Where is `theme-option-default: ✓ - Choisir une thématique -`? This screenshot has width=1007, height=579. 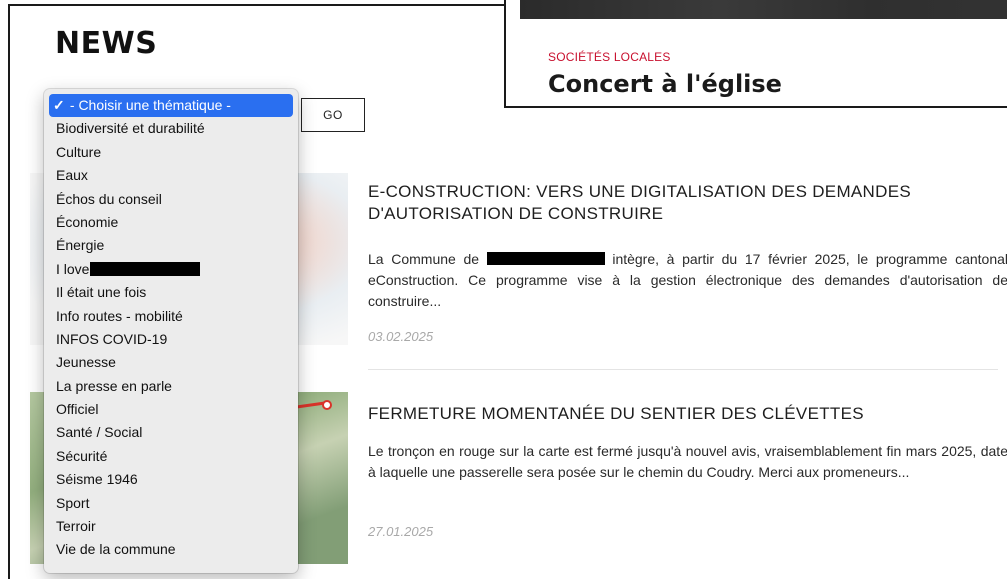
theme-option-default: ✓ - Choisir une thématique - is located at coordinates (171, 106).